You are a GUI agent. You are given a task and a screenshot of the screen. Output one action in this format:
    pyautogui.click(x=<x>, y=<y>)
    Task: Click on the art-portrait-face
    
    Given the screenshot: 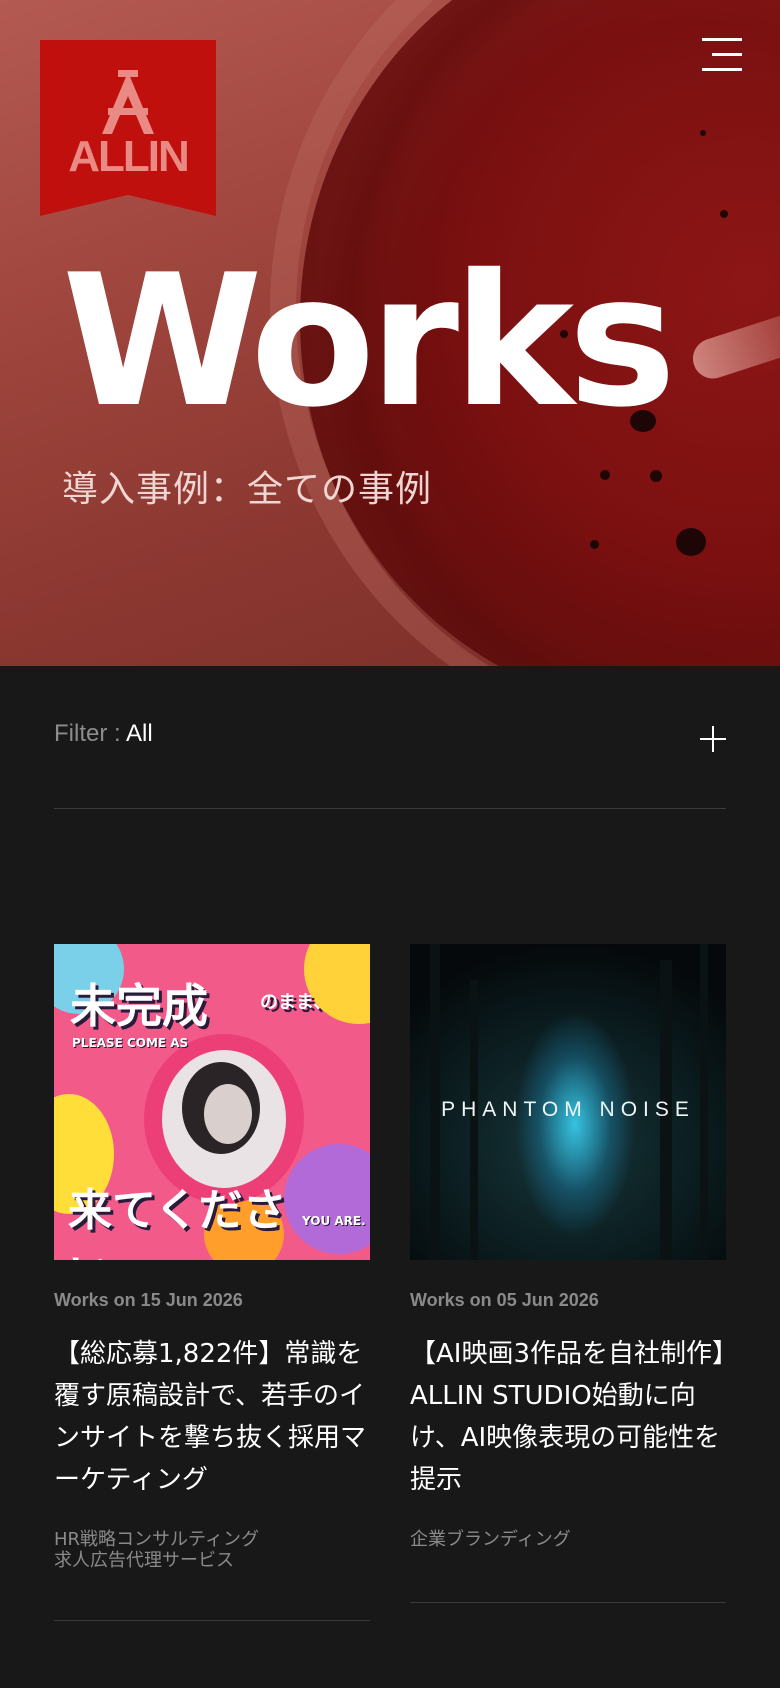 What is the action you would take?
    pyautogui.click(x=228, y=1114)
    